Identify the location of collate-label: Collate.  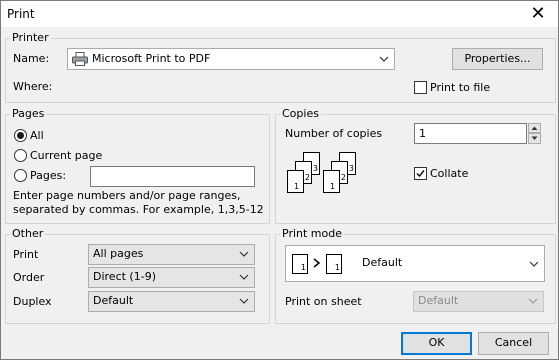
(449, 173).